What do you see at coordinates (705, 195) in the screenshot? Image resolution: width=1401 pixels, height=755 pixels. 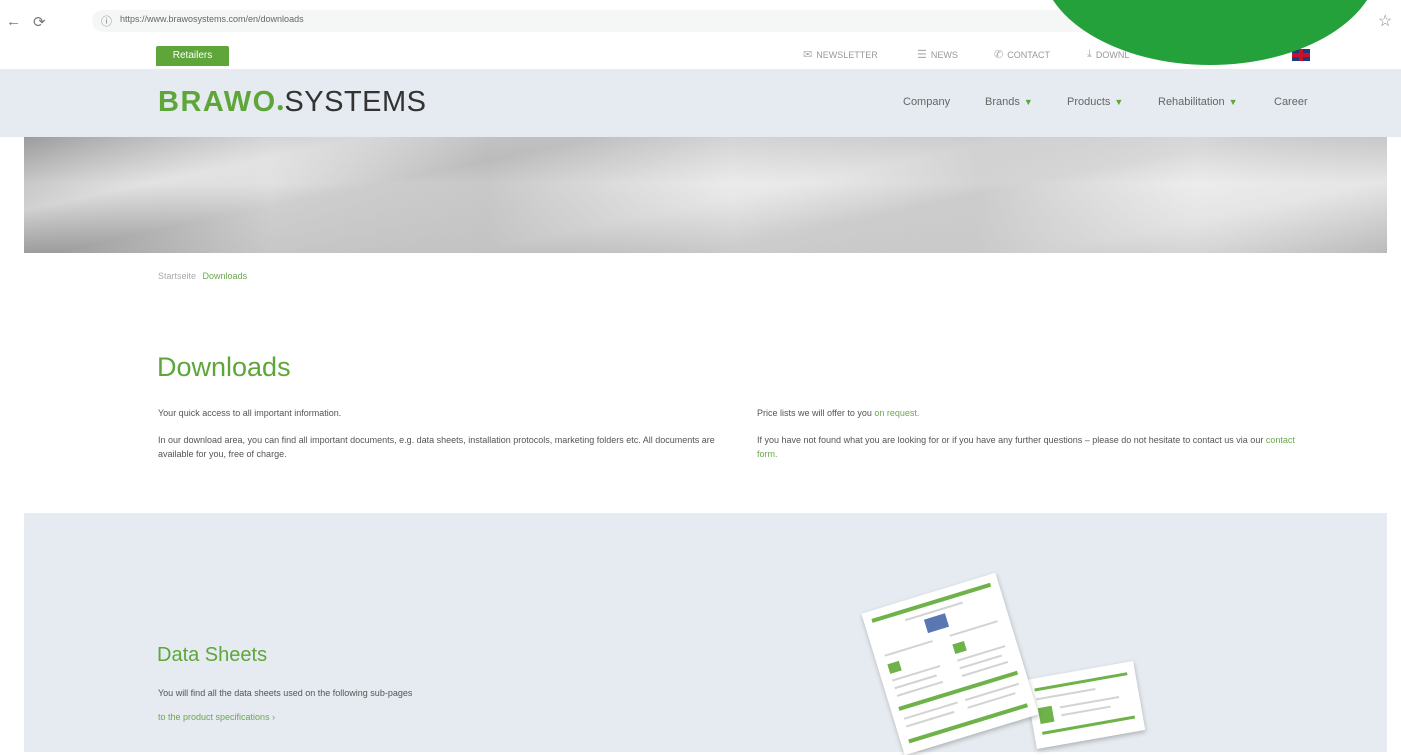 I see `hero-shade` at bounding box center [705, 195].